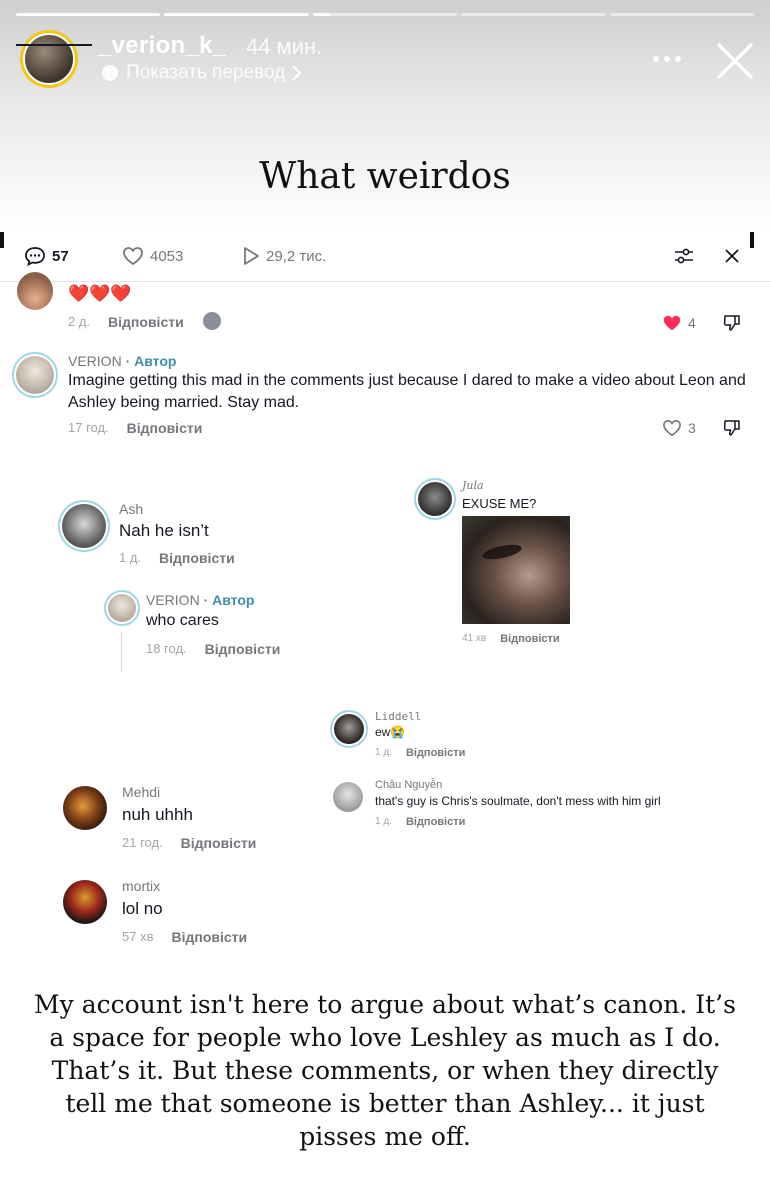 The width and height of the screenshot is (770, 1200). Describe the element at coordinates (79, 321) in the screenshot. I see `comment-time: 2 д.` at that location.